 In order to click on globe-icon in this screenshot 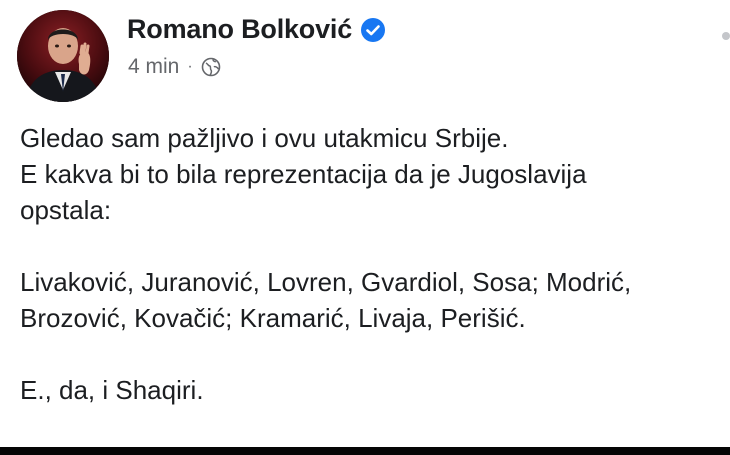, I will do `click(211, 67)`.